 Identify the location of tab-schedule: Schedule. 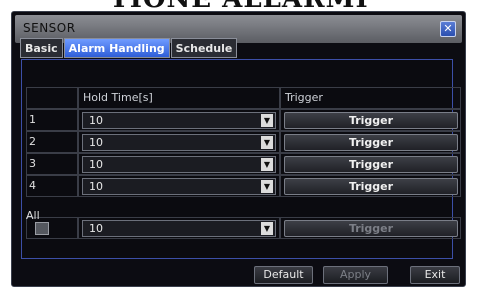
(204, 48).